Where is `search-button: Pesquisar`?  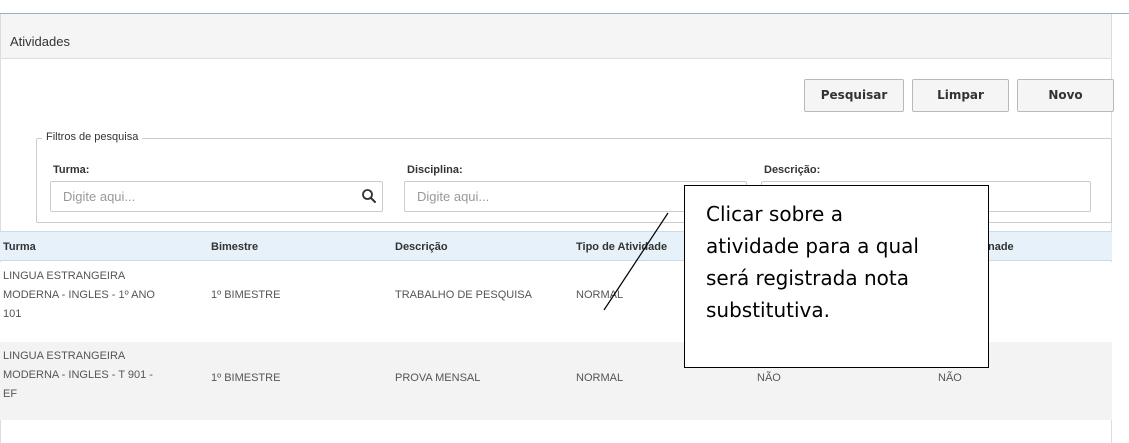
search-button: Pesquisar is located at coordinates (854, 95).